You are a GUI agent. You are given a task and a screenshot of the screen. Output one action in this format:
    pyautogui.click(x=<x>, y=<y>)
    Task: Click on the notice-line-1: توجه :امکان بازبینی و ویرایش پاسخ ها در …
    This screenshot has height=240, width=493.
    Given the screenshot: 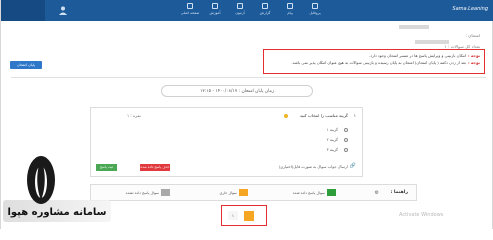 What is the action you would take?
    pyautogui.click(x=424, y=55)
    